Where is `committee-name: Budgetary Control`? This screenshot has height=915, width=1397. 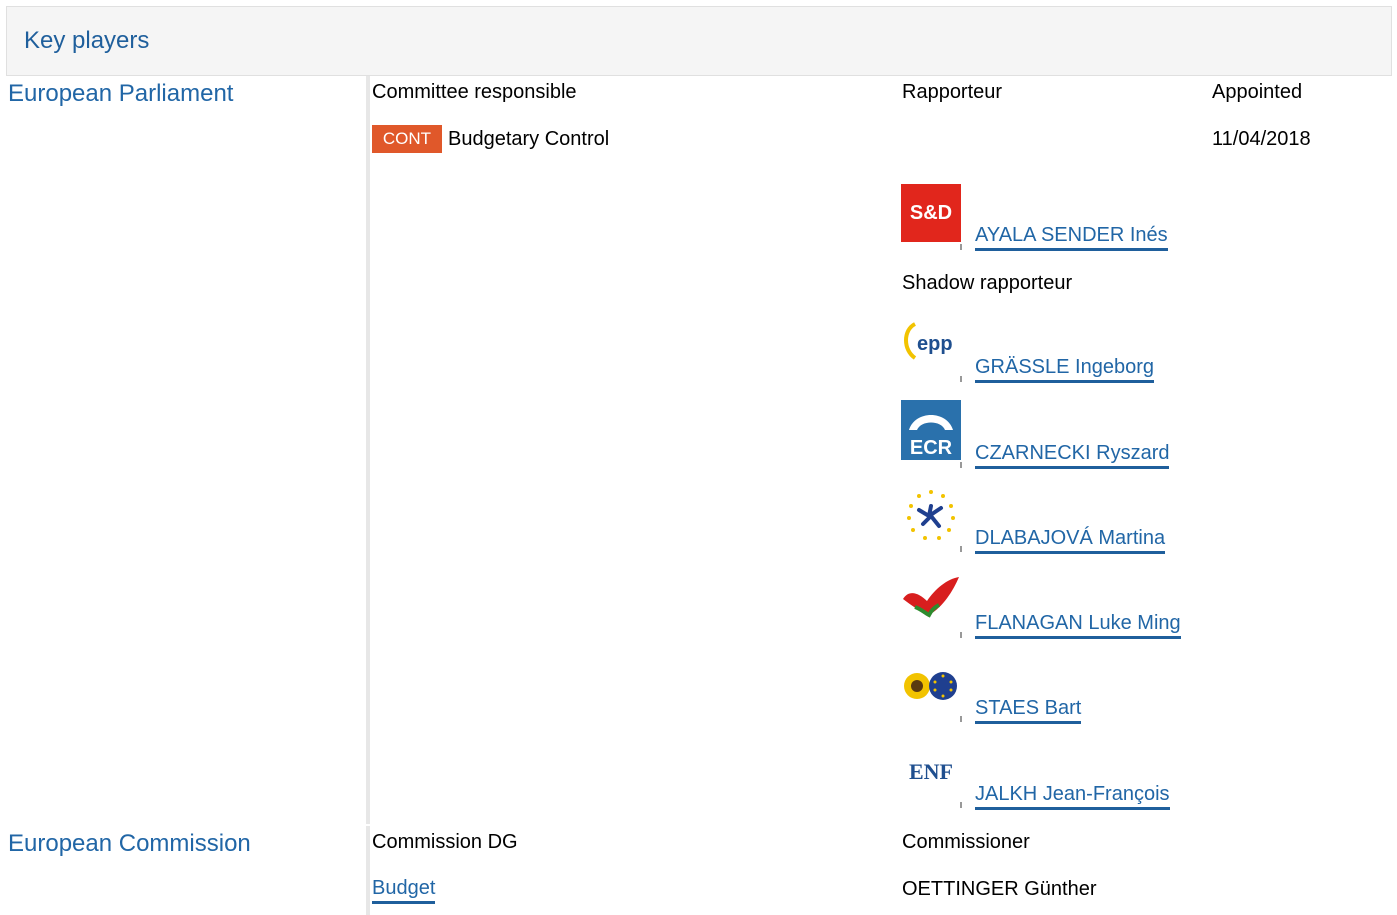
committee-name: Budgetary Control is located at coordinates (529, 139).